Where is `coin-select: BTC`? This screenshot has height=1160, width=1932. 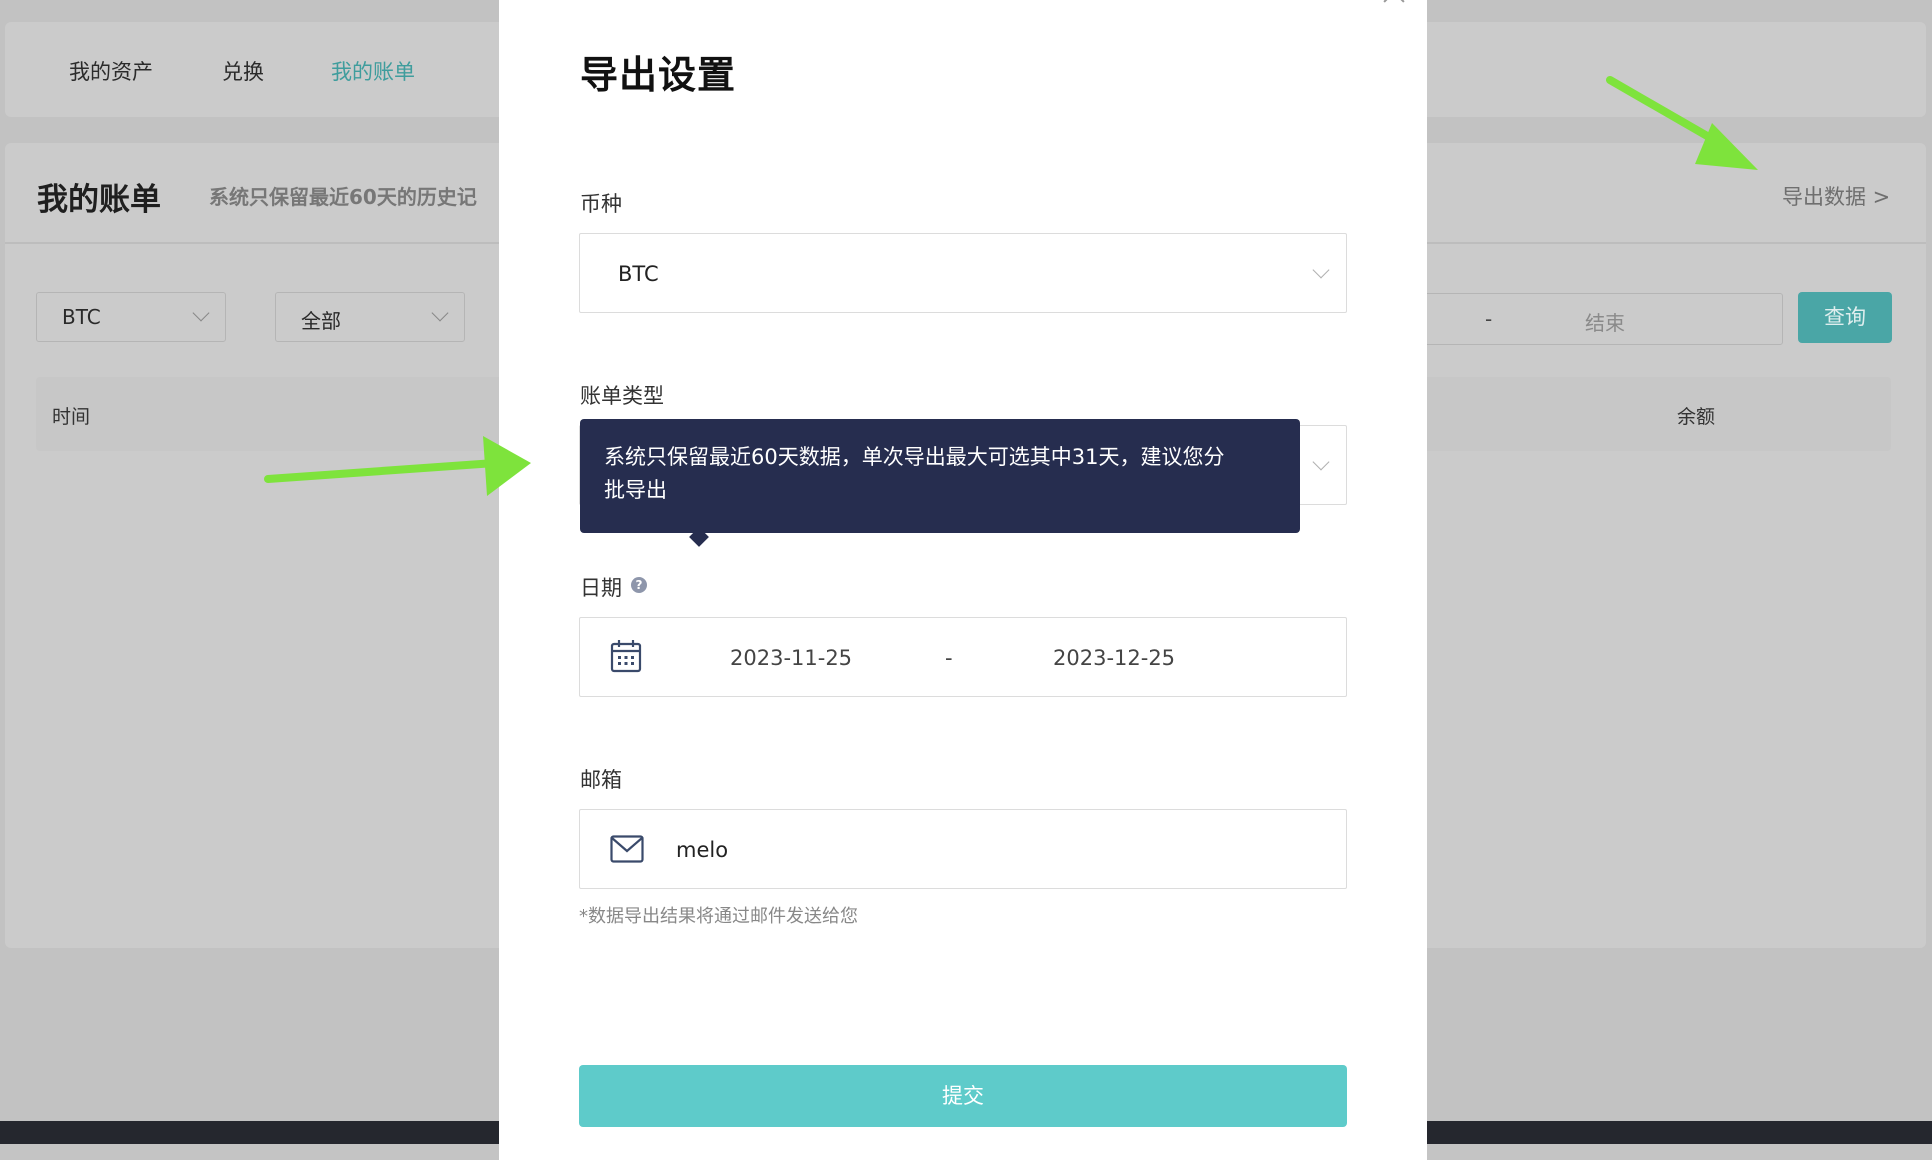
coin-select: BTC is located at coordinates (963, 273).